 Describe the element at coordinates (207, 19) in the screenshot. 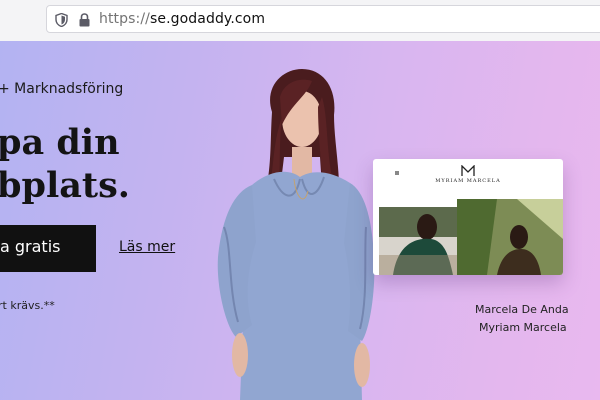

I see `url-host: se.godaddy.com` at that location.